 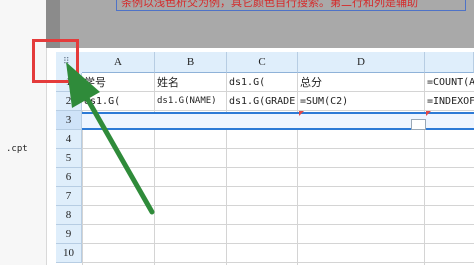 What do you see at coordinates (361, 101) in the screenshot?
I see `cell-d2: =SUM(C2)` at bounding box center [361, 101].